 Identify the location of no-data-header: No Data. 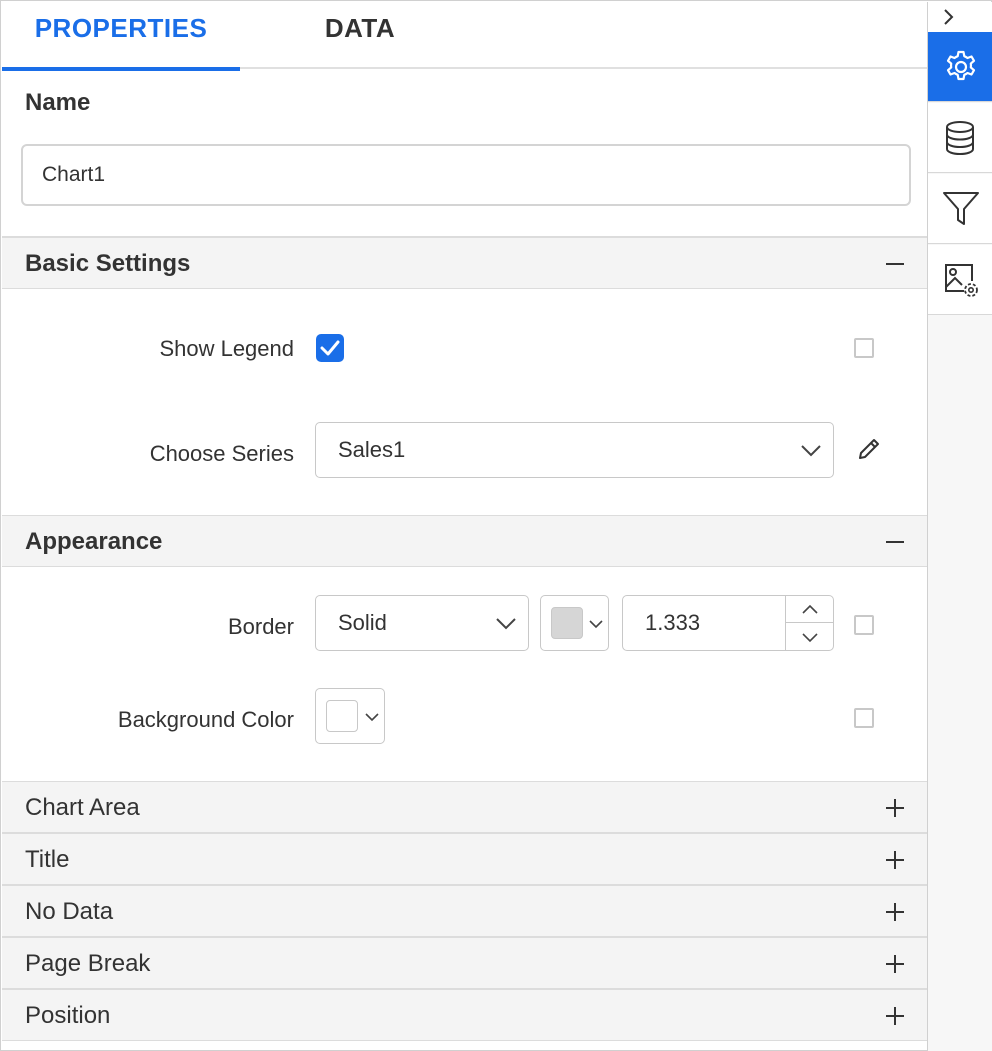
(464, 911).